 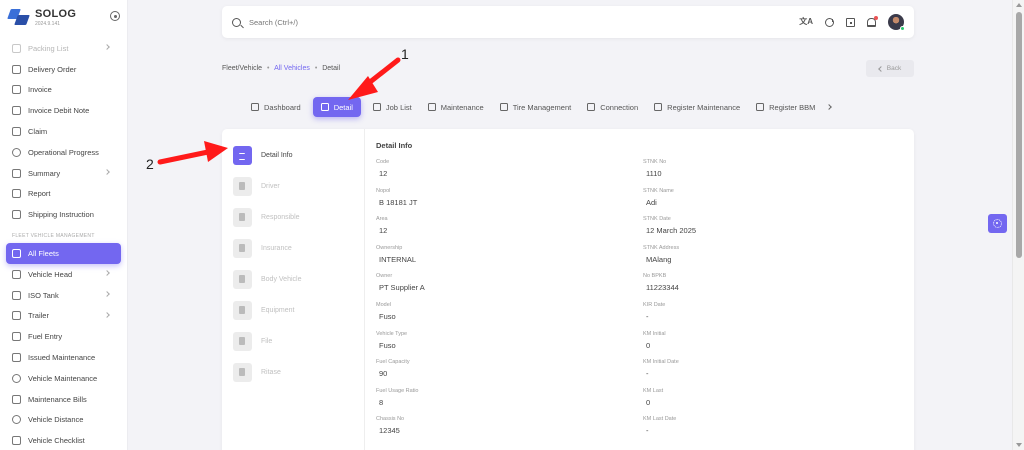 I want to click on shortcuts-icon, so click(x=850, y=22).